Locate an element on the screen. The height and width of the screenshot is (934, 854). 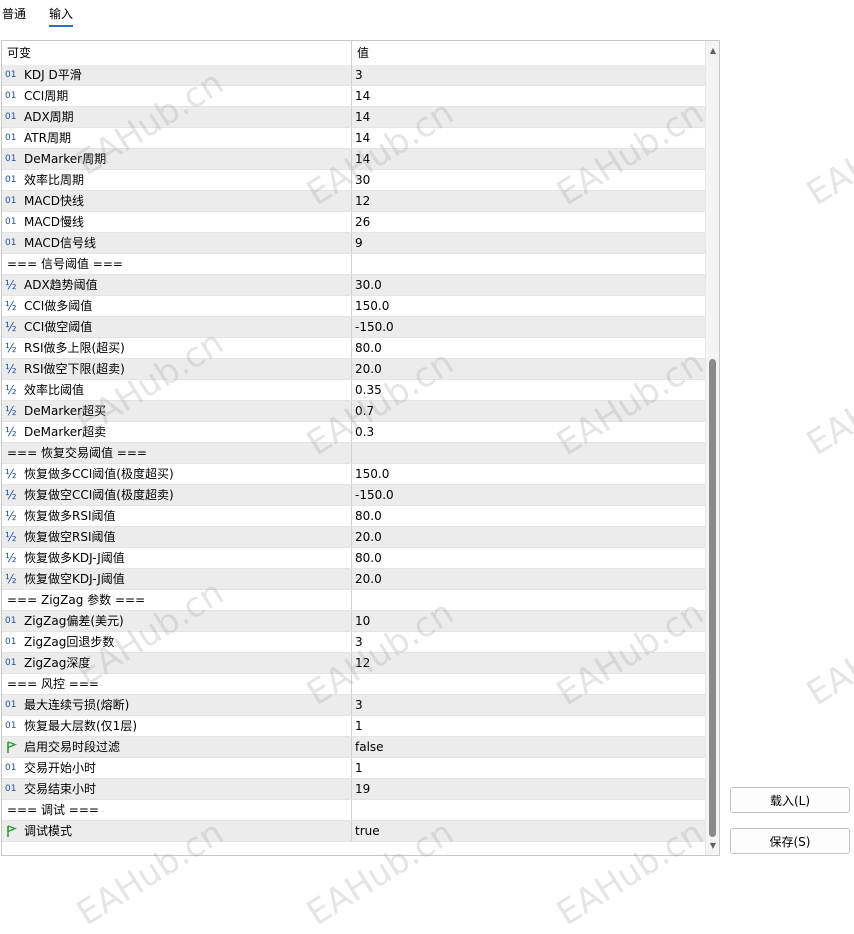
input-row: 01 MACD信号线 9 is located at coordinates (353, 243).